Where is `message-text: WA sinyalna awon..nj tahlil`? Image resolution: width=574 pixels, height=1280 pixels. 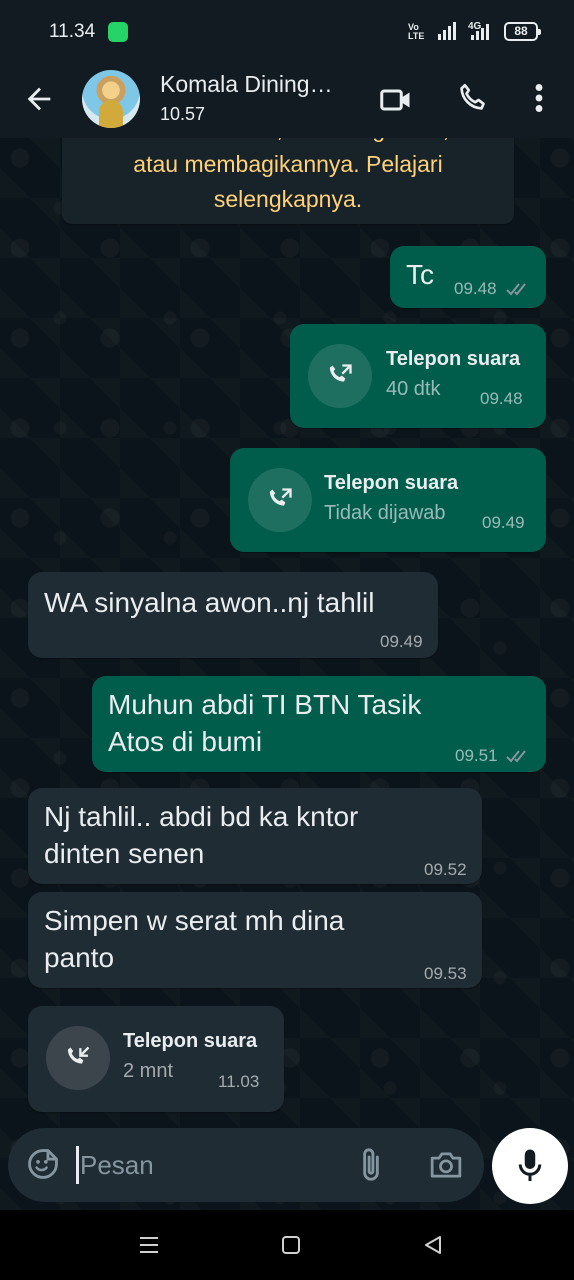
message-text: WA sinyalna awon..nj tahlil is located at coordinates (209, 602).